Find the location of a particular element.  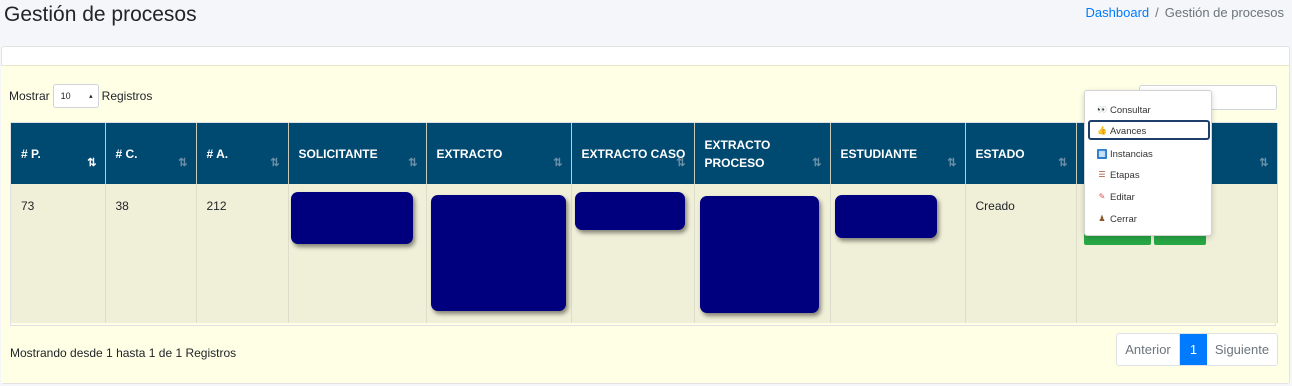

menu-item-etapas: ☰ Etapas is located at coordinates (1118, 175).